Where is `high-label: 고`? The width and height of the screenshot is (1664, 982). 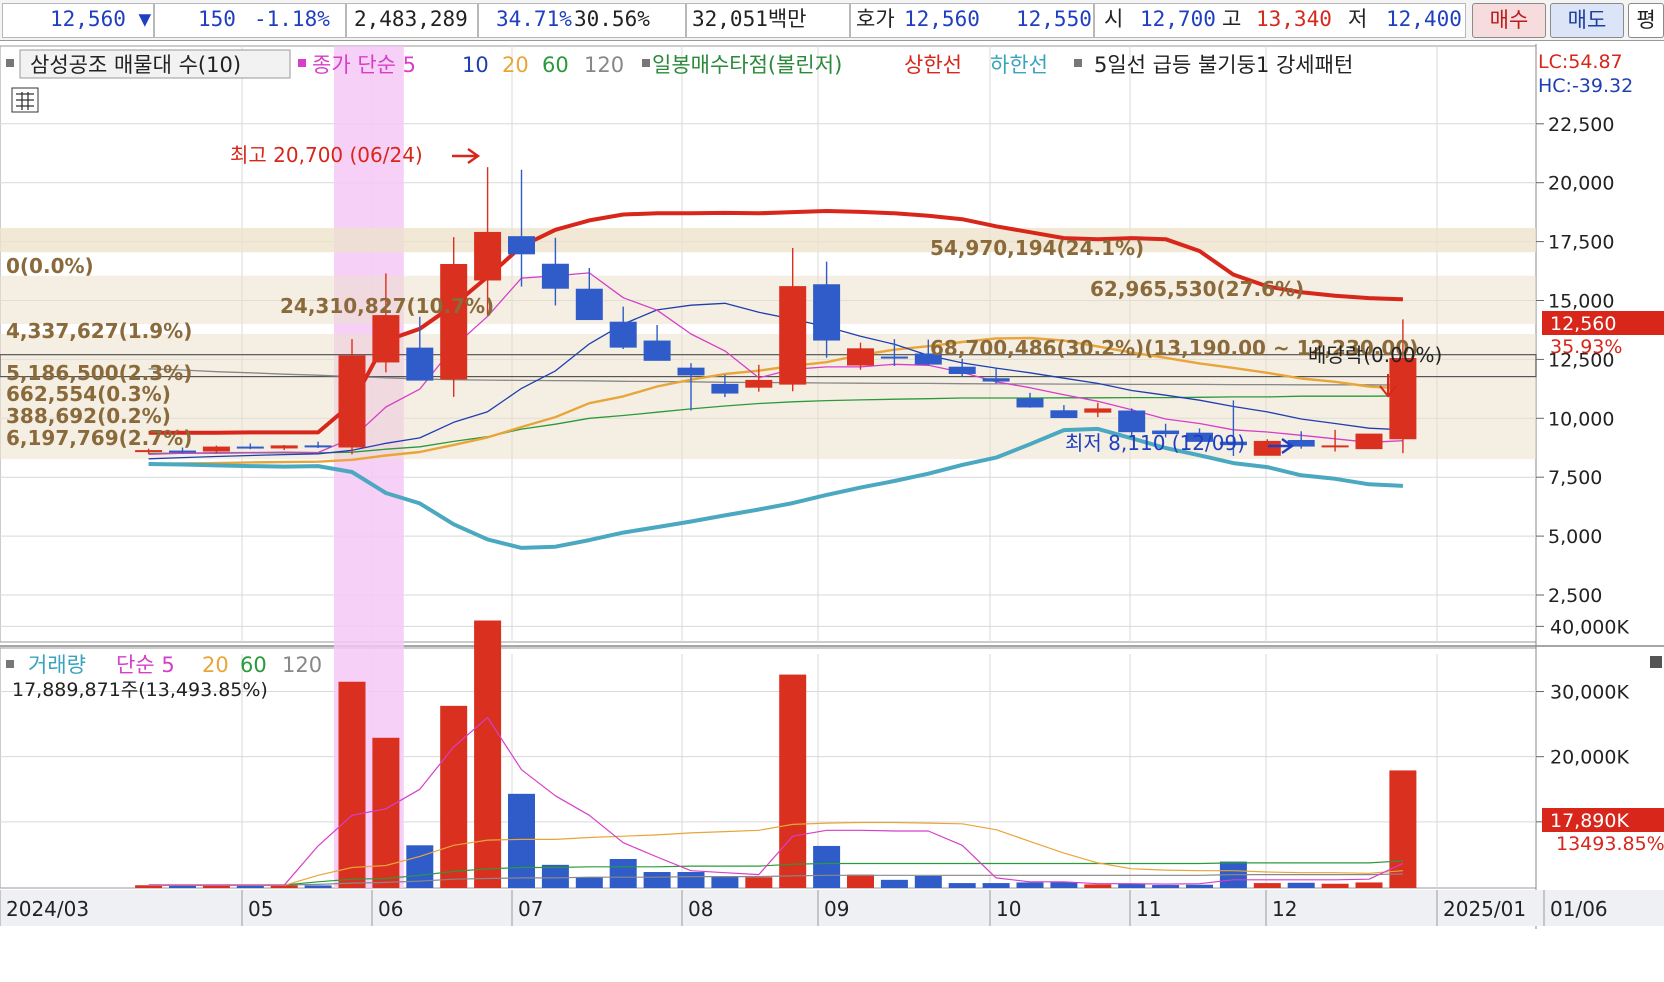 high-label: 고 is located at coordinates (1232, 19).